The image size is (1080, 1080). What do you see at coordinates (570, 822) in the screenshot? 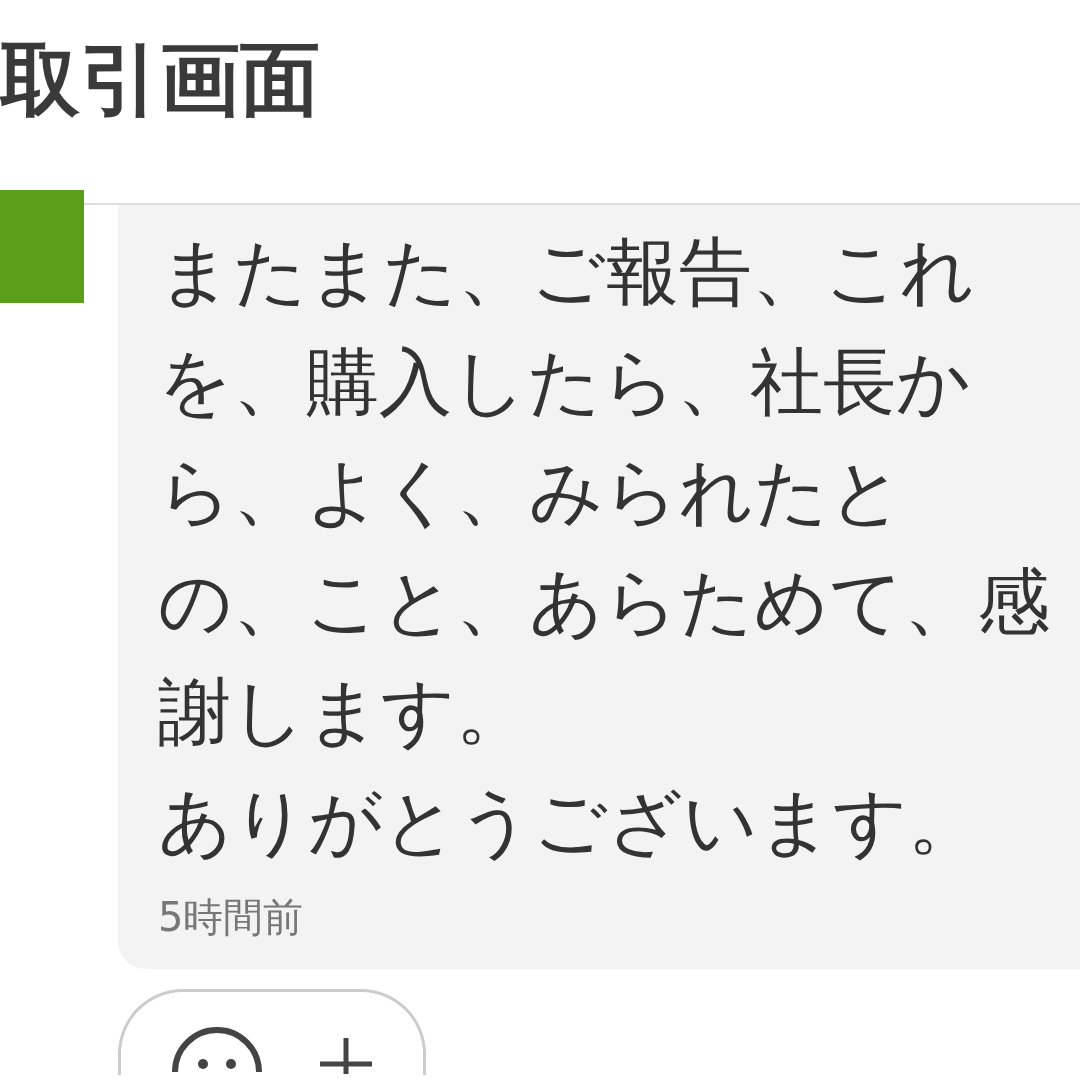
I see `message-text: ありがとうございます。` at bounding box center [570, 822].